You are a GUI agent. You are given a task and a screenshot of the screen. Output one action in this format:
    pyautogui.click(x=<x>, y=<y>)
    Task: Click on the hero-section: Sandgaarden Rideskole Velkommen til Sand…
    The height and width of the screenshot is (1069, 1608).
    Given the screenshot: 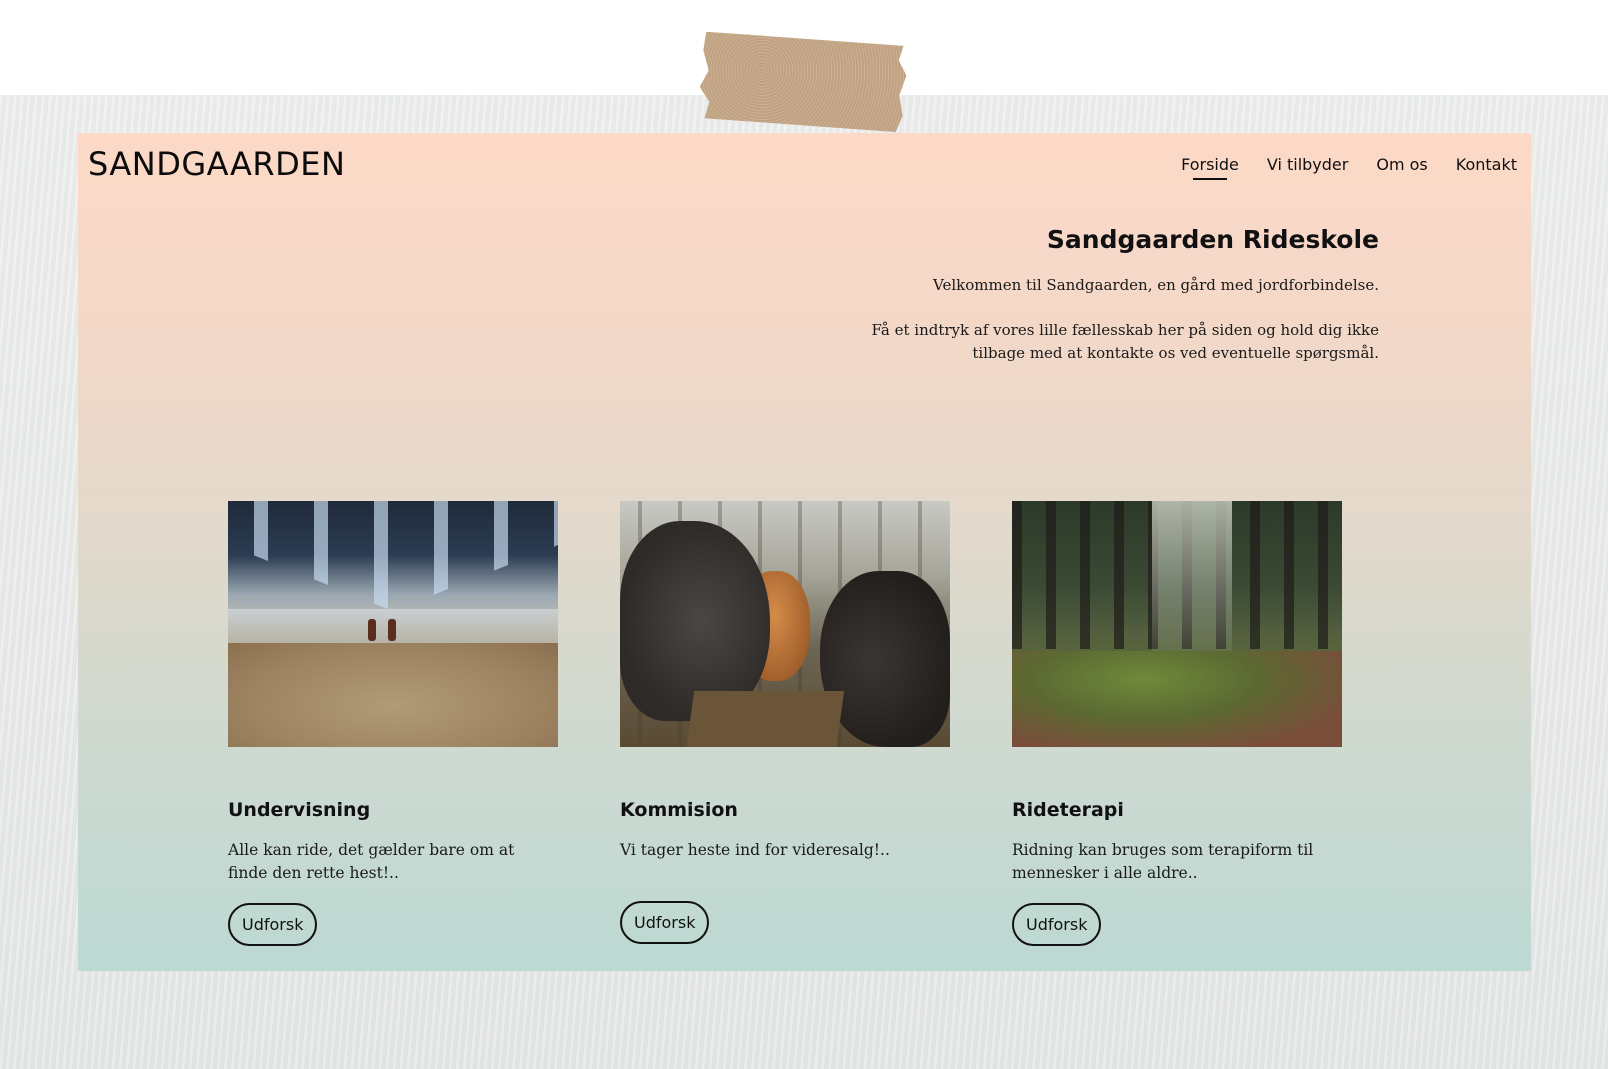 What is the action you would take?
    pyautogui.click(x=1099, y=306)
    